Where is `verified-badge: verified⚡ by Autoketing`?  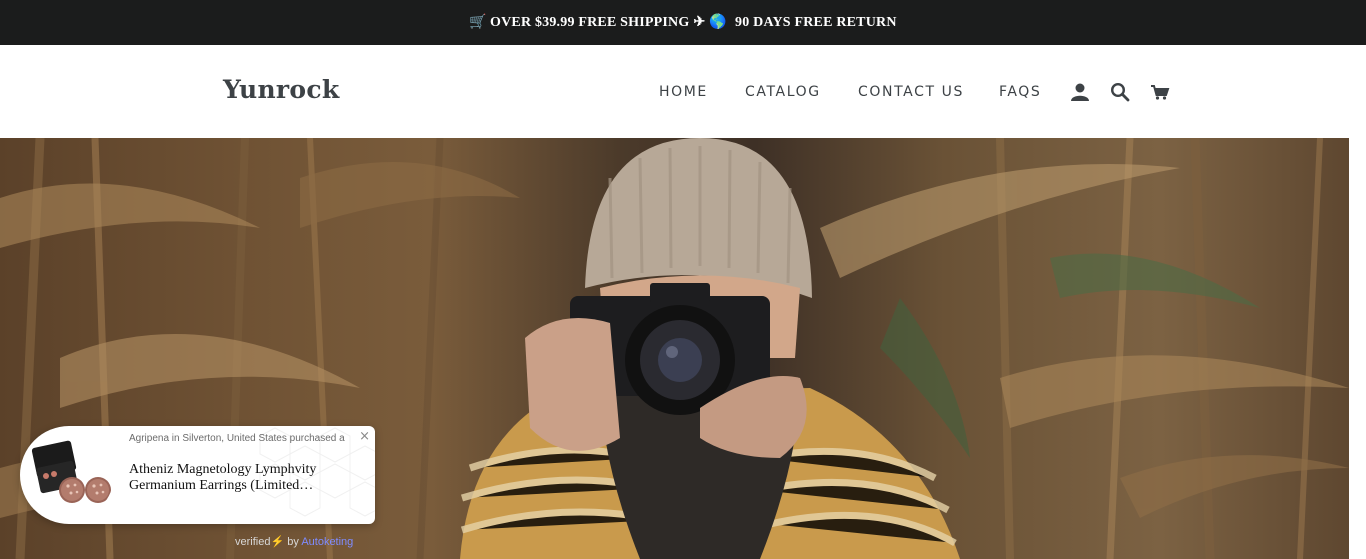
verified-badge: verified⚡ by Autoketing is located at coordinates (294, 541).